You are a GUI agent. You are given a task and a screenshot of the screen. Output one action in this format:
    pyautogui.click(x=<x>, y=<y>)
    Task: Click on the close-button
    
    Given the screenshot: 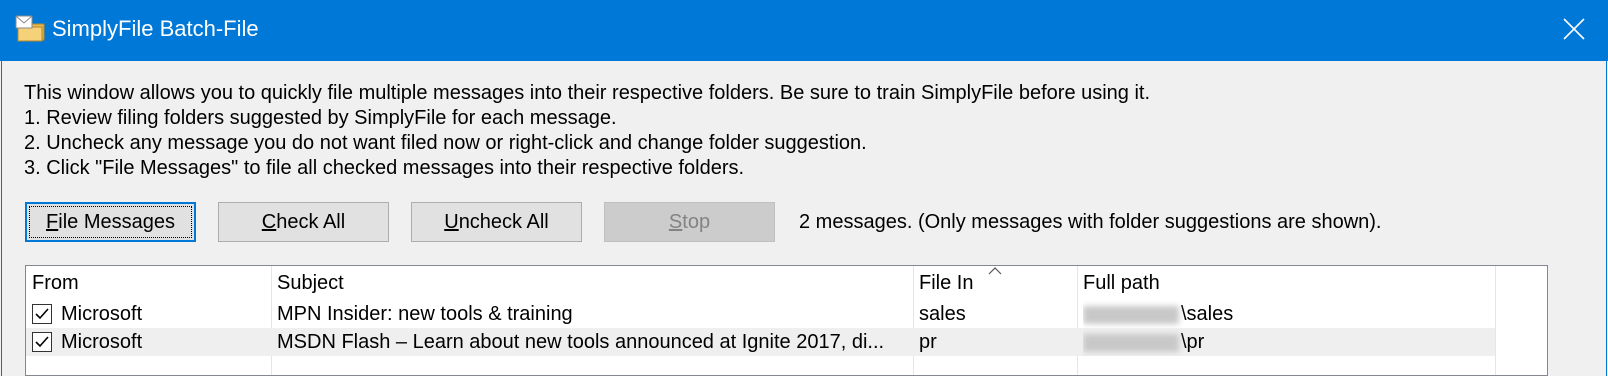 What is the action you would take?
    pyautogui.click(x=1575, y=30)
    